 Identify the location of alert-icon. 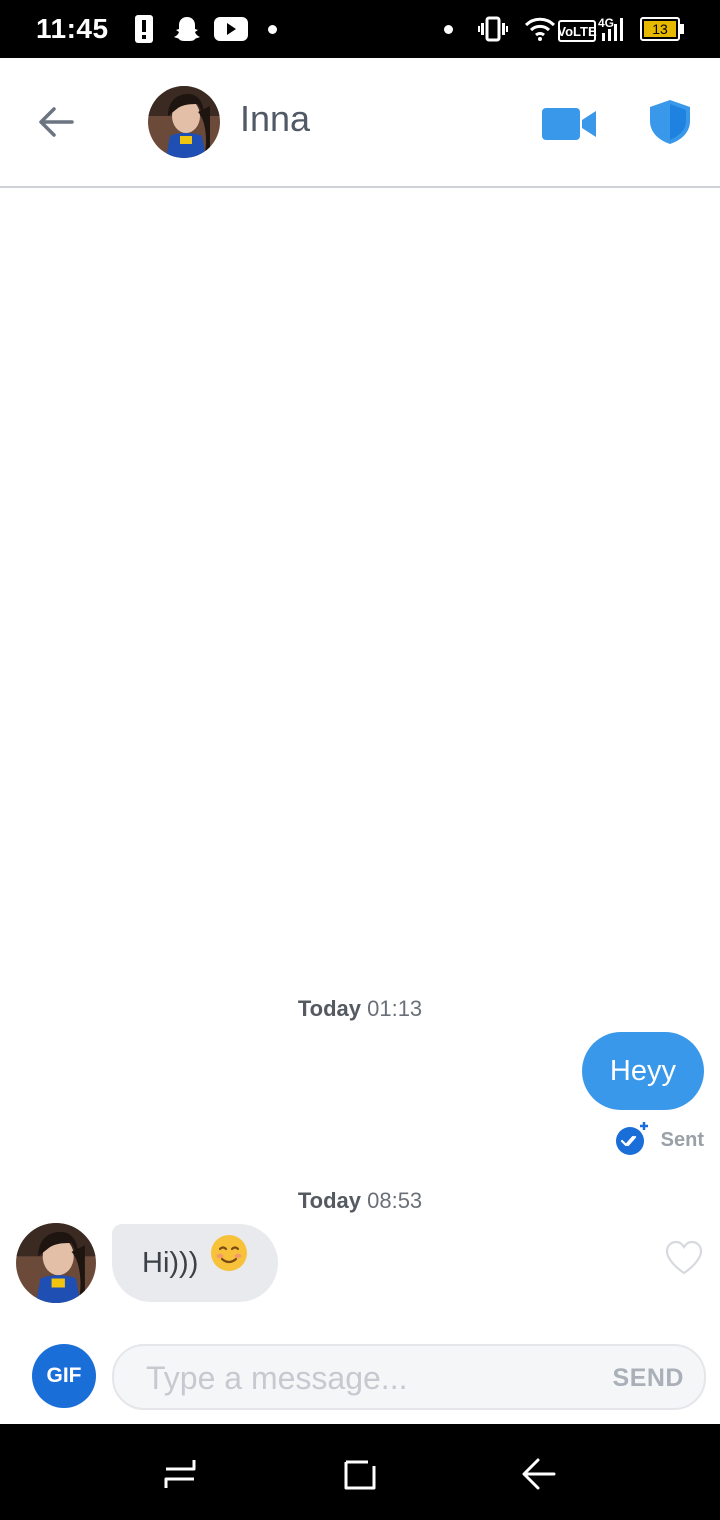
(144, 31).